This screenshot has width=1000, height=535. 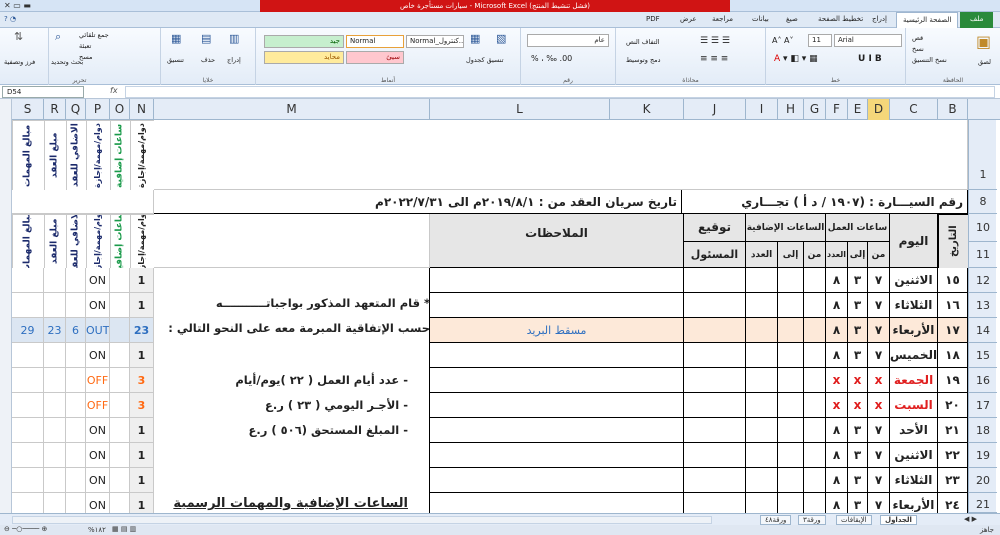 I want to click on row-header-1: 1, so click(x=983, y=155).